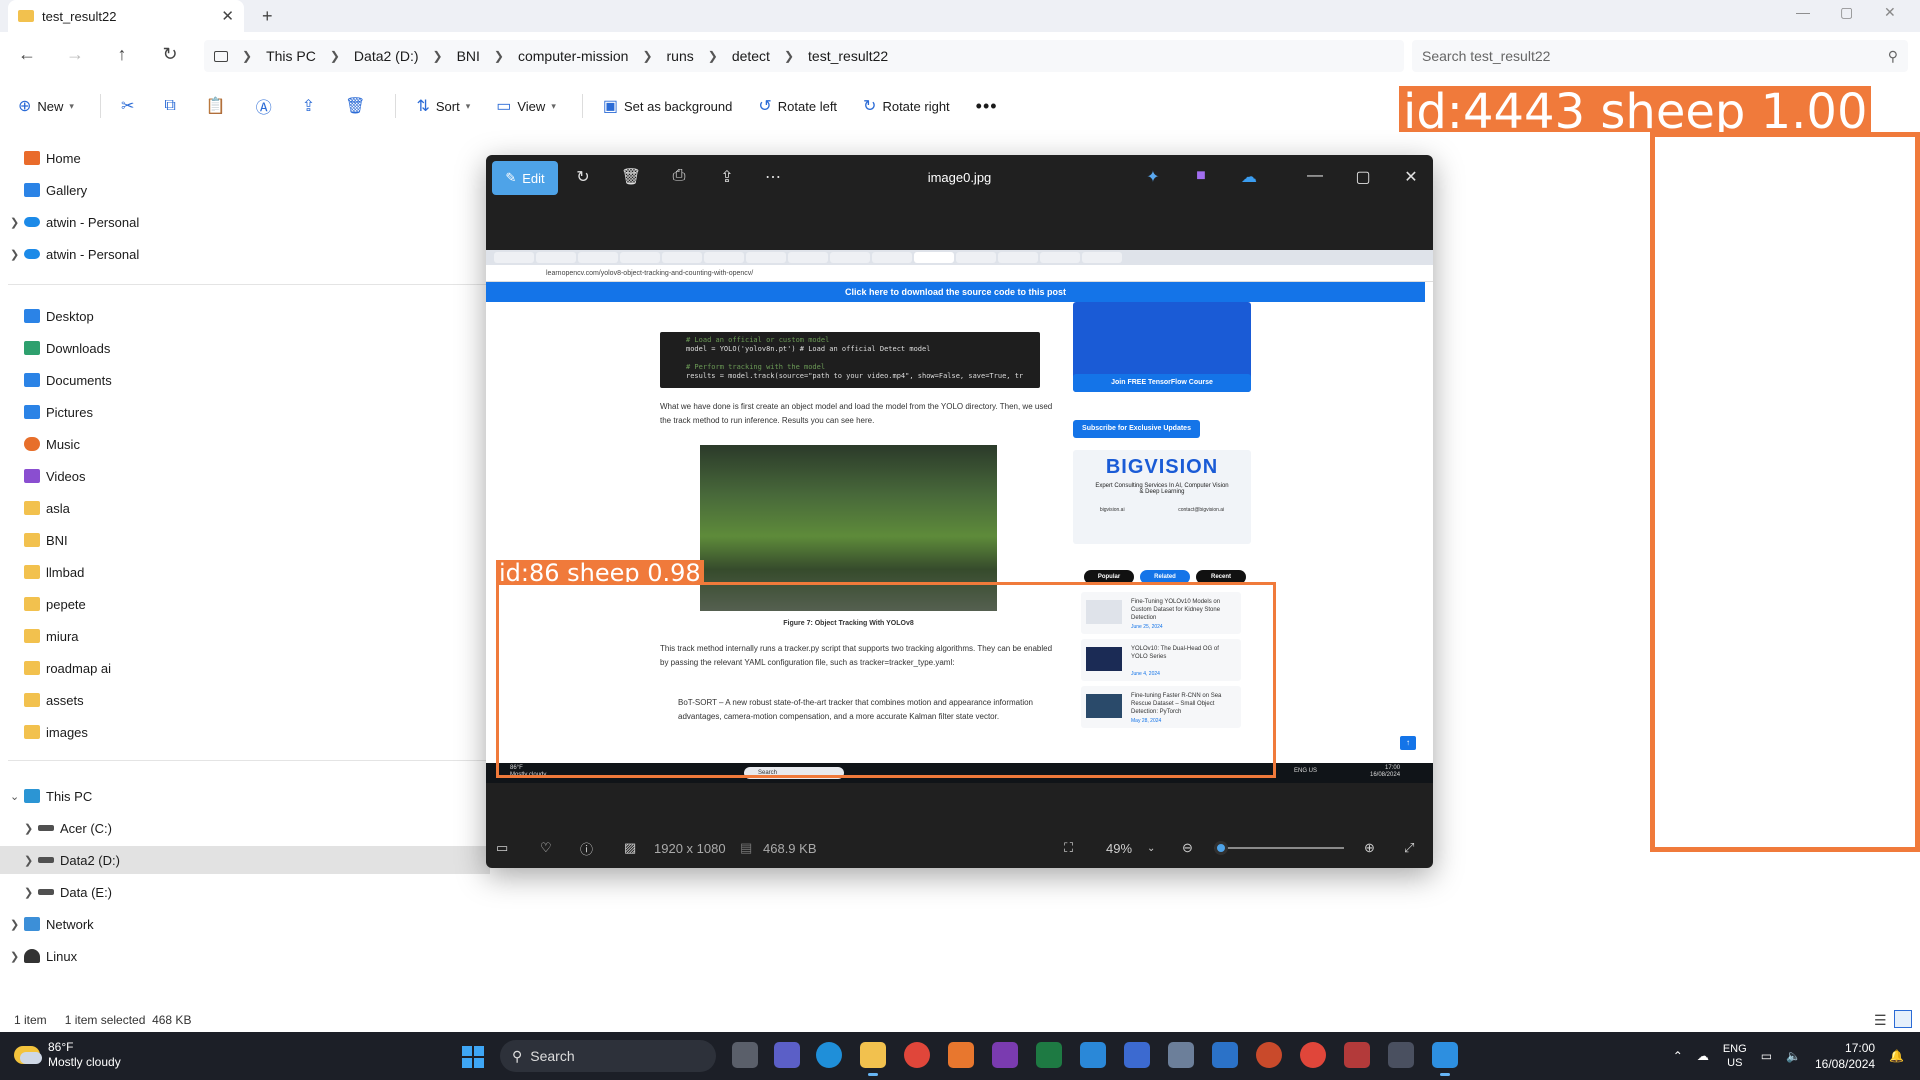 This screenshot has height=1080, width=1920. I want to click on tiles-view-icon, so click(1903, 1019).